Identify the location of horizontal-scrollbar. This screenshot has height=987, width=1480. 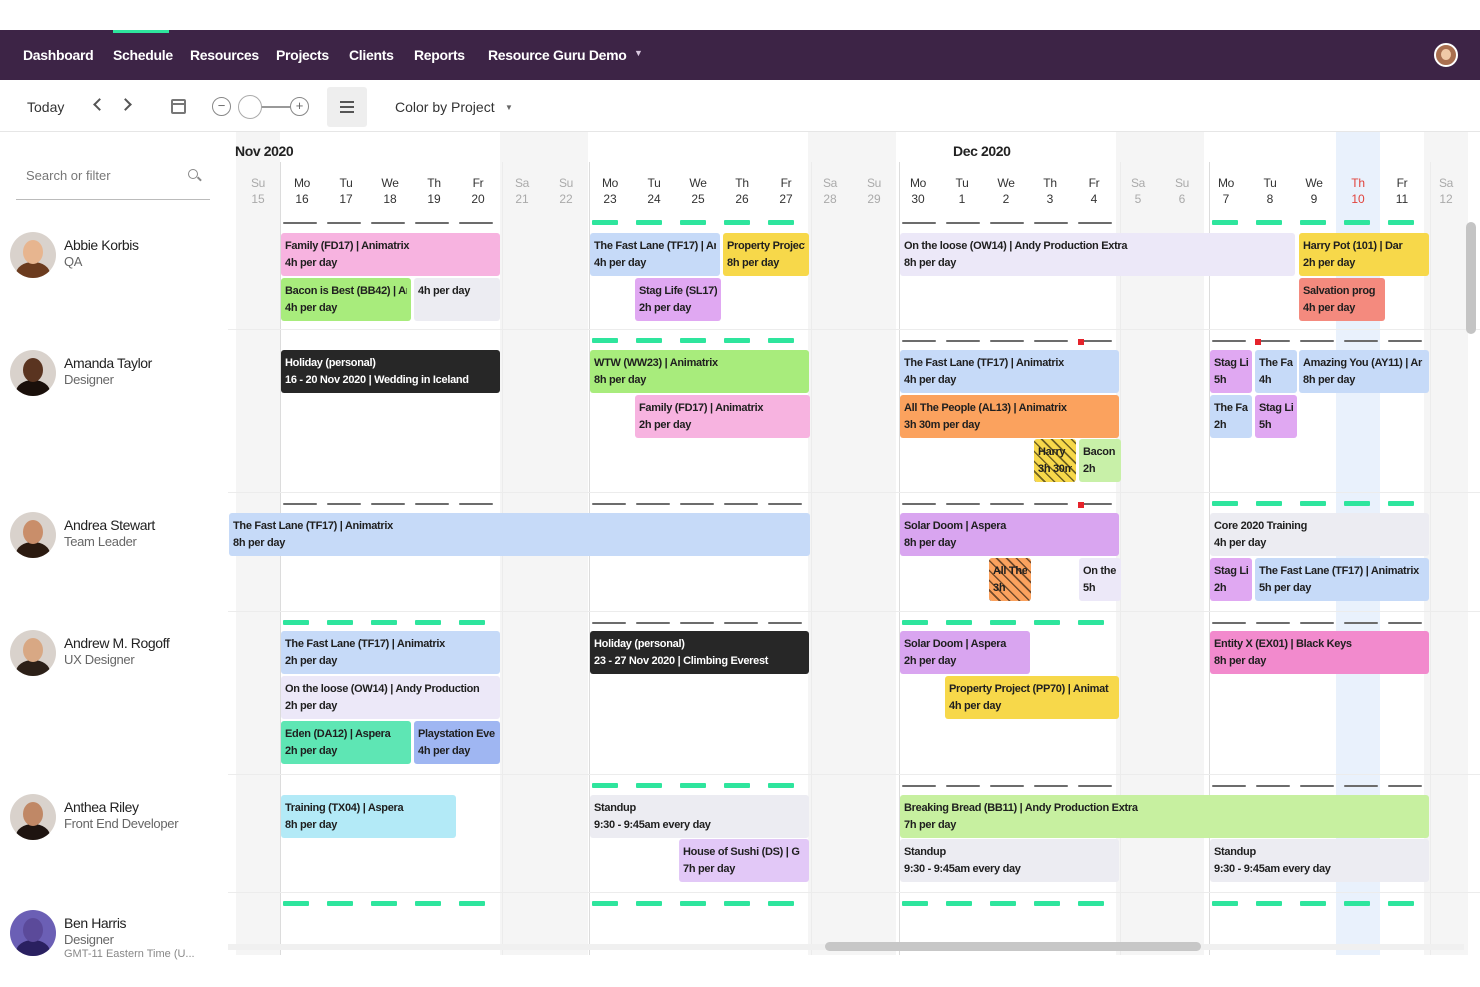
(1013, 946).